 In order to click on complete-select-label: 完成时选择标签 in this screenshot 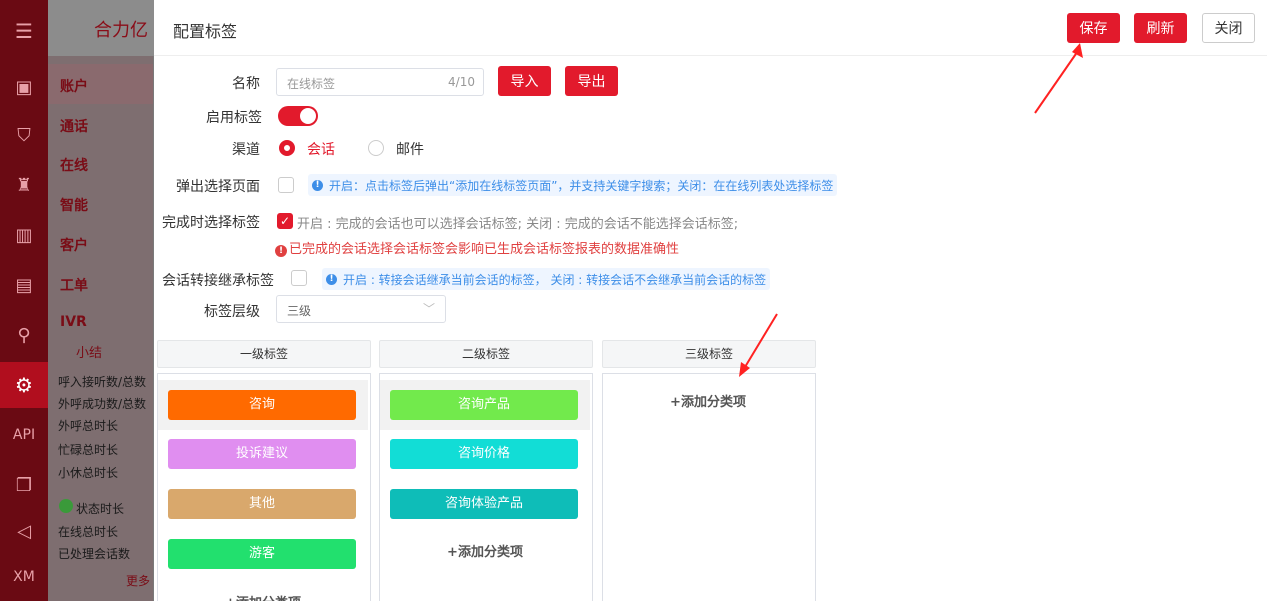, I will do `click(211, 223)`.